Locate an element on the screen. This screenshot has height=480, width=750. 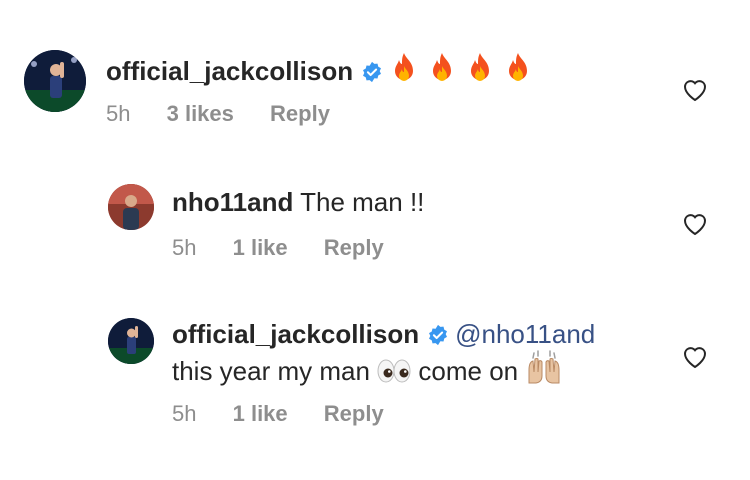
comment-text: The man !! is located at coordinates (362, 202).